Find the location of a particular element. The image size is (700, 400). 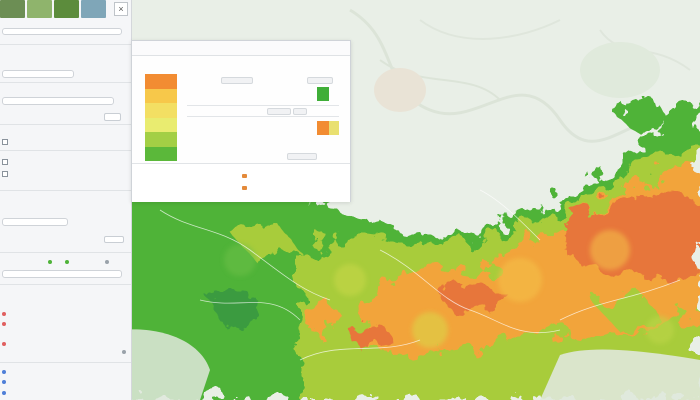

mini-bar-chart is located at coordinates (333, 112).